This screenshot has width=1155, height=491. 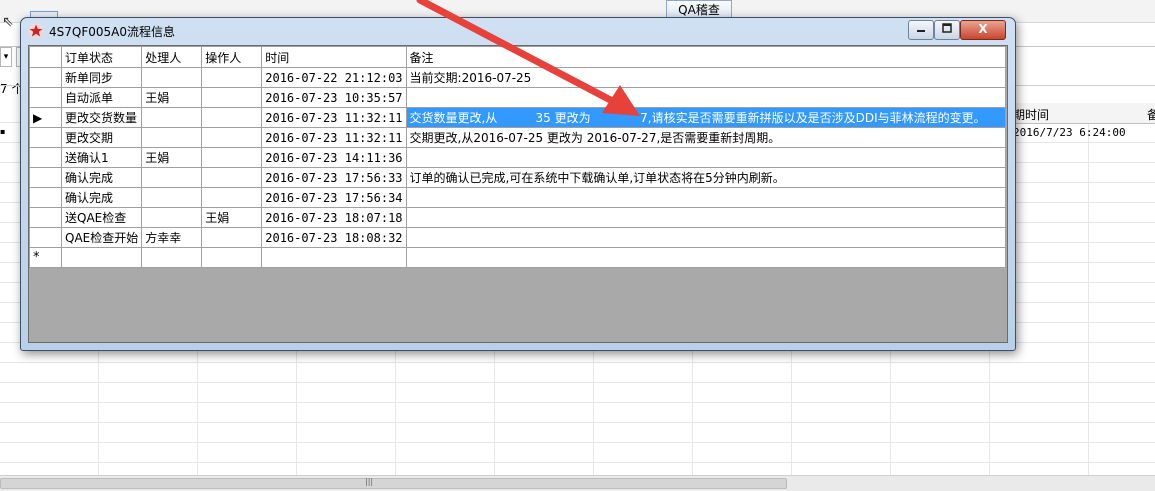 I want to click on cell-operator: 王娟, so click(x=232, y=217).